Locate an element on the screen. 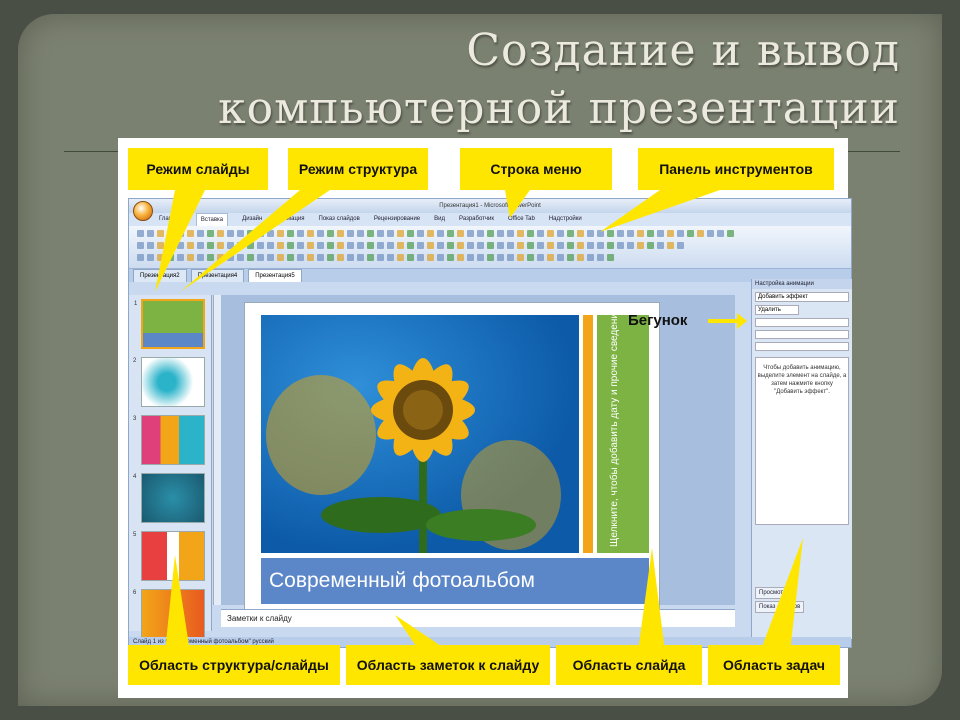  pointer-outline-mode is located at coordinates (255, 241).